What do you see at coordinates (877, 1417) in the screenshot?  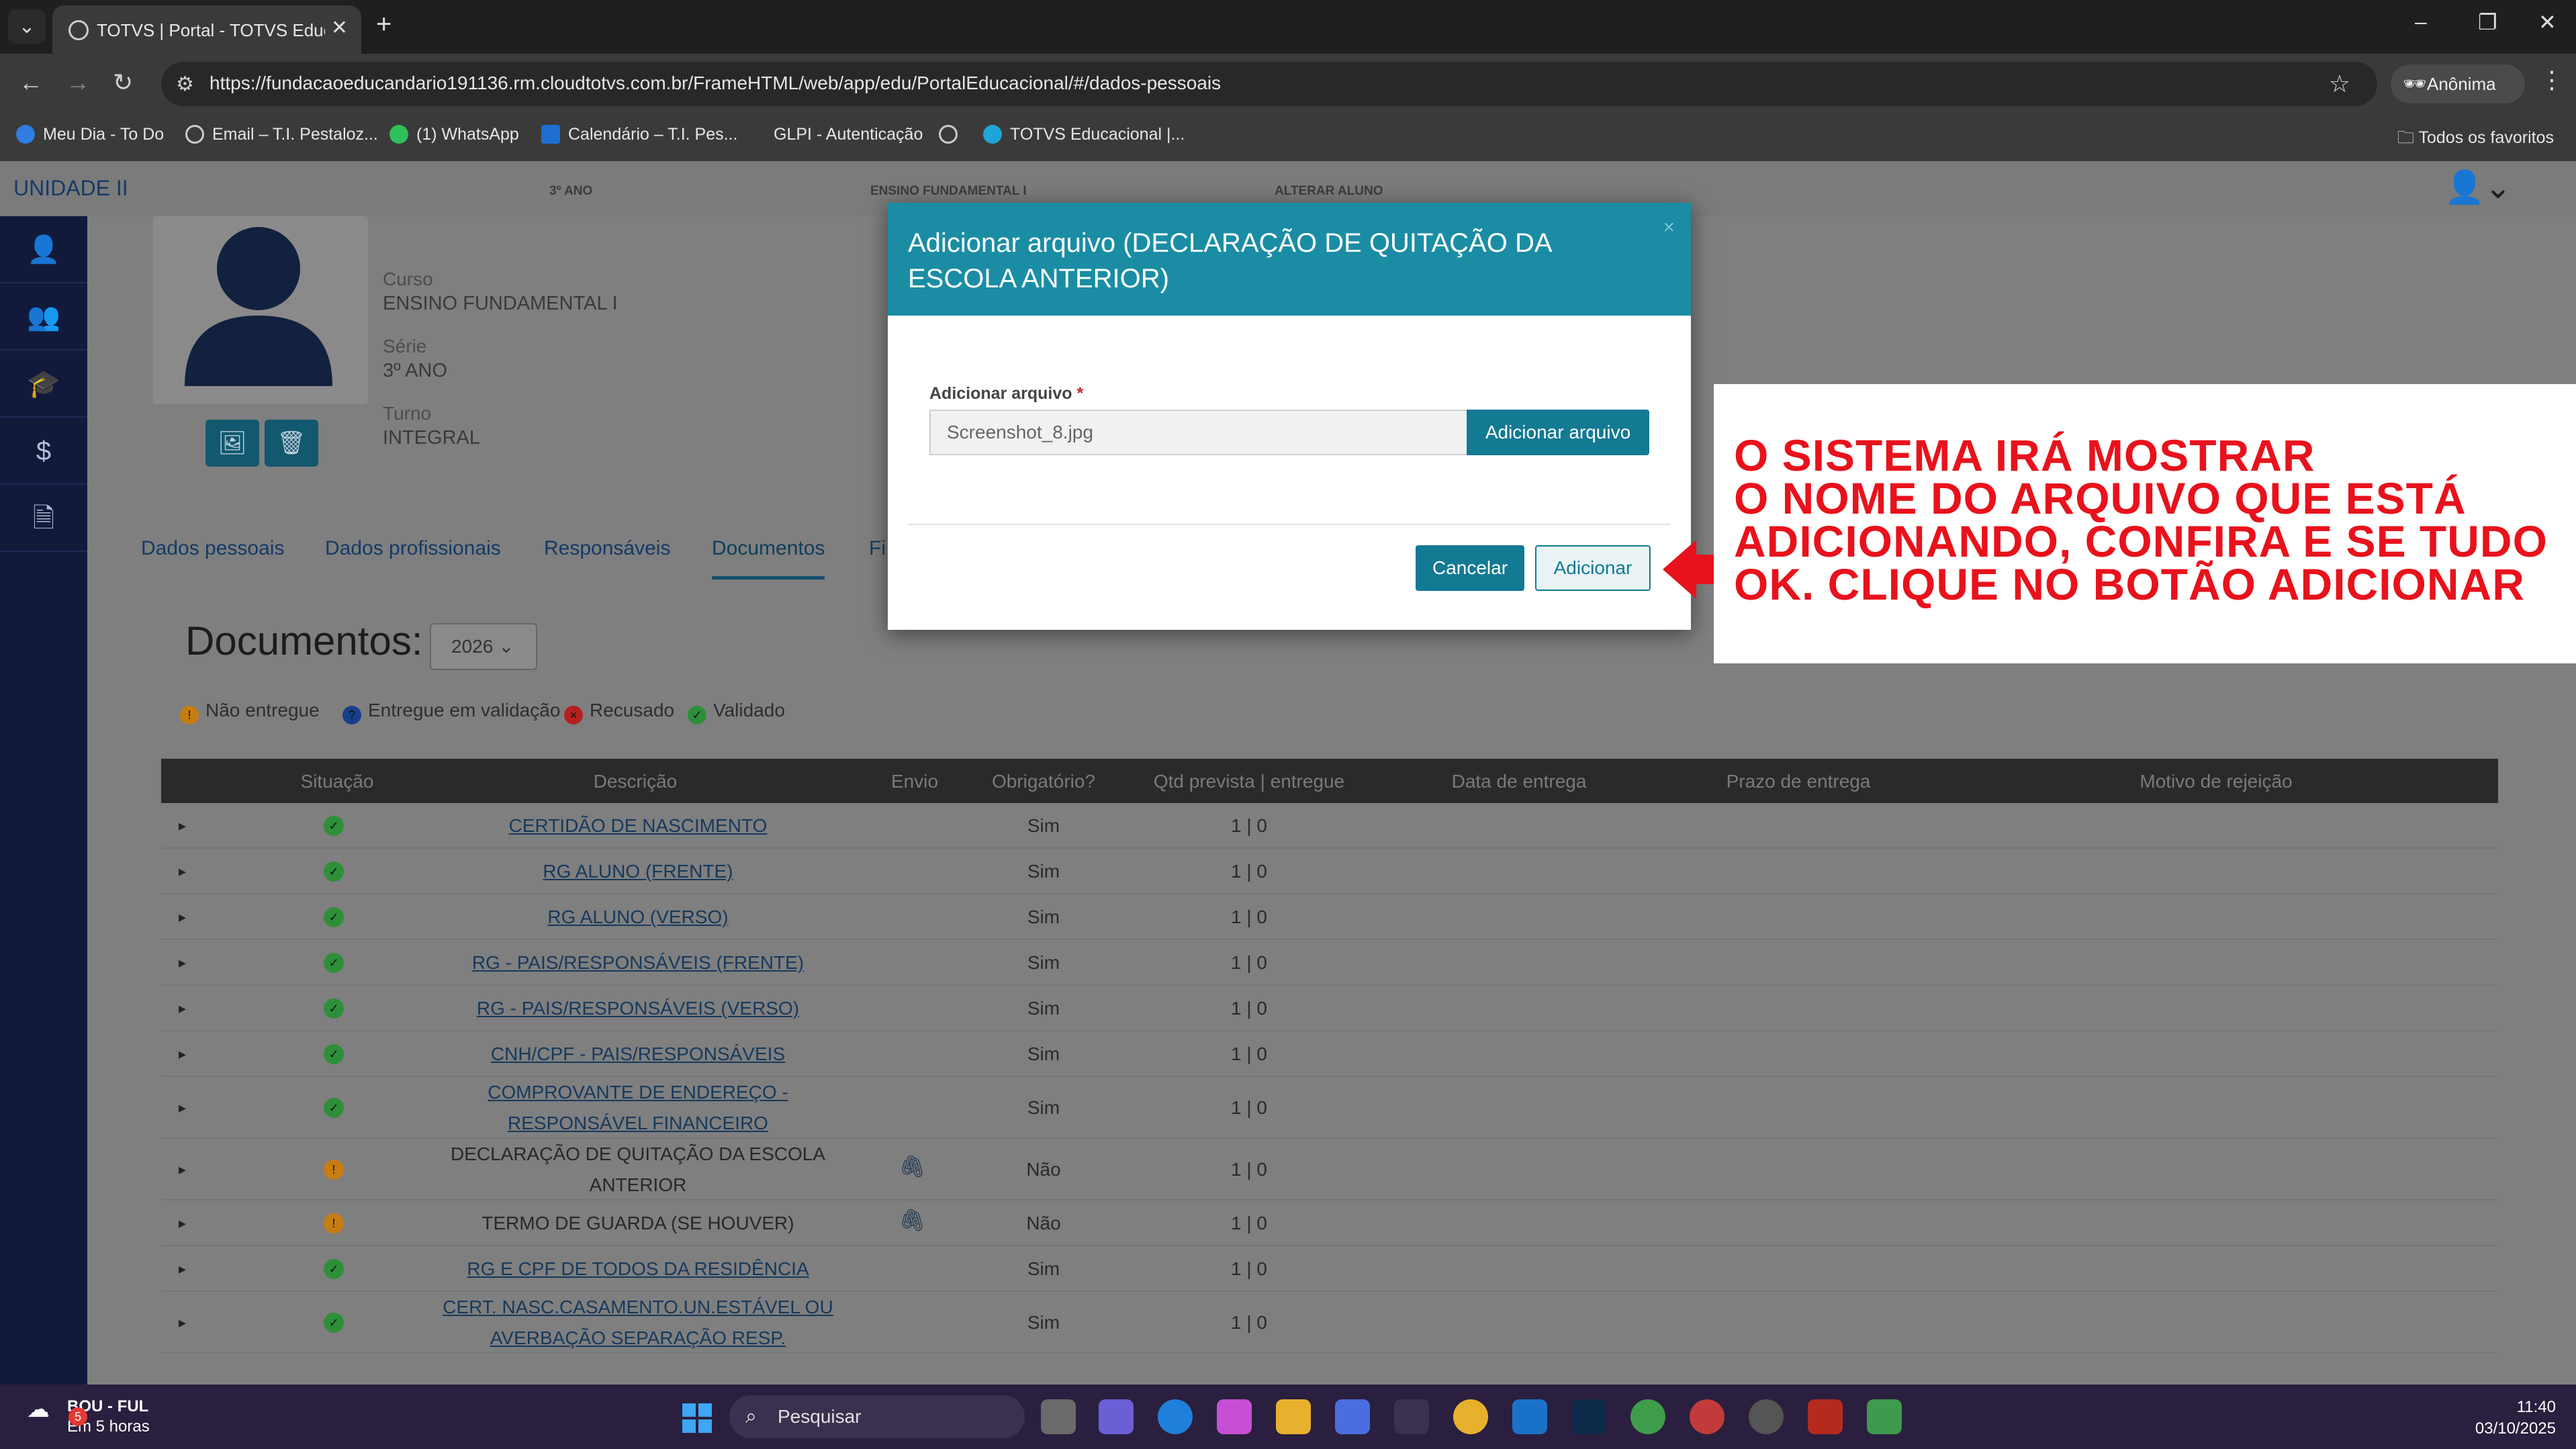 I see `taskbar-search: ⌕ Pesquisar` at bounding box center [877, 1417].